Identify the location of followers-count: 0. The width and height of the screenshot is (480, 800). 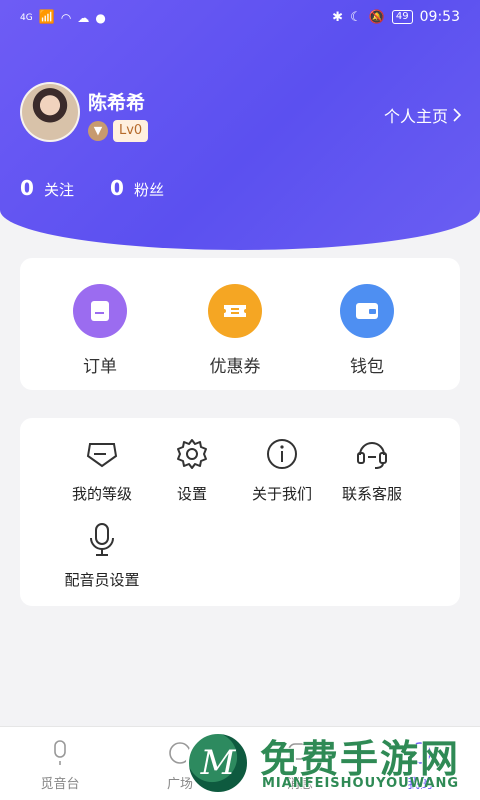
(117, 188).